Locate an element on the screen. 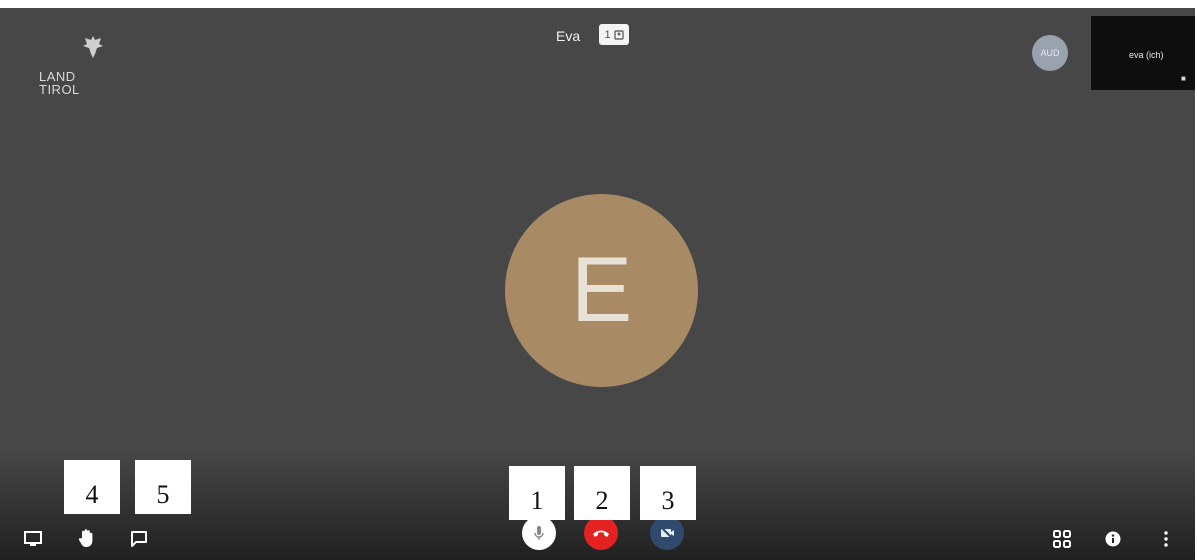 The width and height of the screenshot is (1197, 560). eagle-crest-icon is located at coordinates (93, 47).